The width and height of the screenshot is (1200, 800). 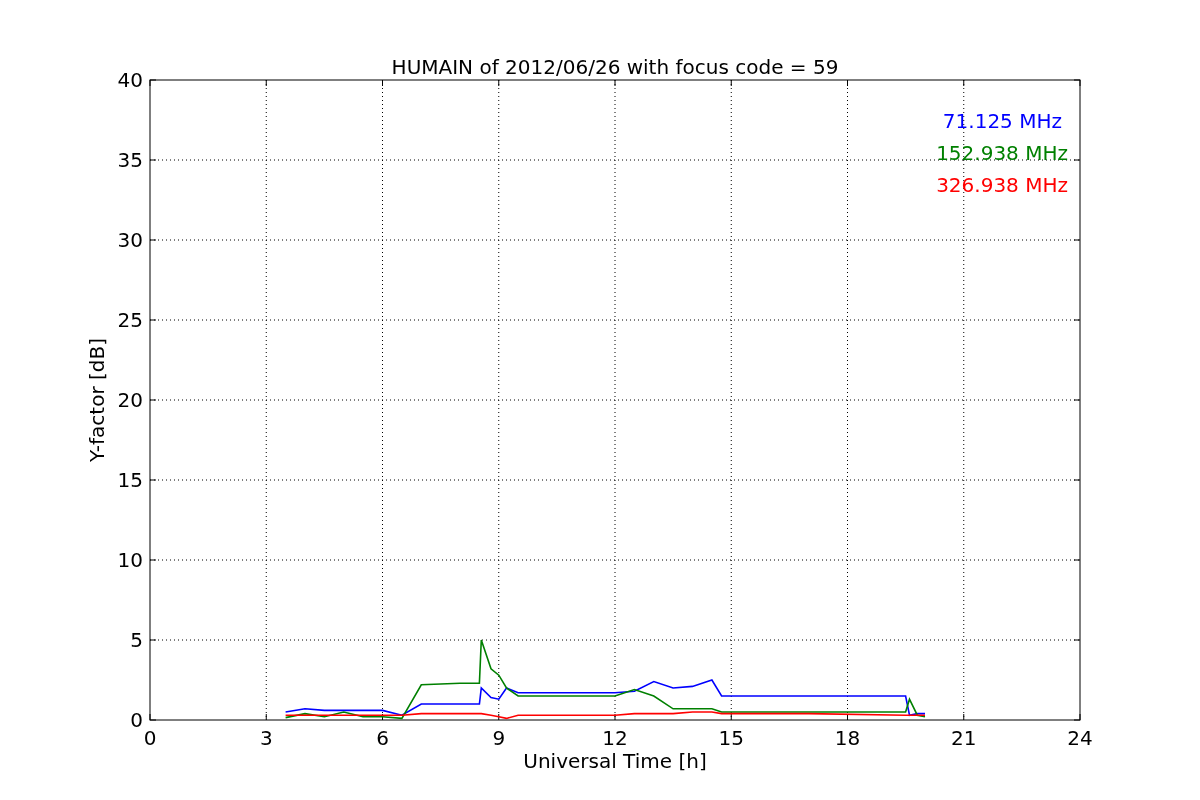 What do you see at coordinates (1002, 121) in the screenshot?
I see `legend-label: 71.125 MHz` at bounding box center [1002, 121].